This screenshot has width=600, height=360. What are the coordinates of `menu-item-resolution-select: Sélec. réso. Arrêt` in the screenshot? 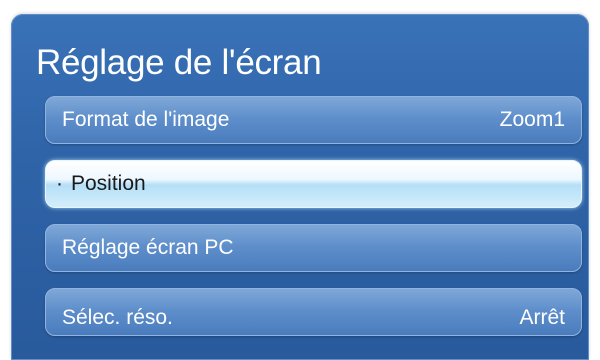 It's located at (313, 312).